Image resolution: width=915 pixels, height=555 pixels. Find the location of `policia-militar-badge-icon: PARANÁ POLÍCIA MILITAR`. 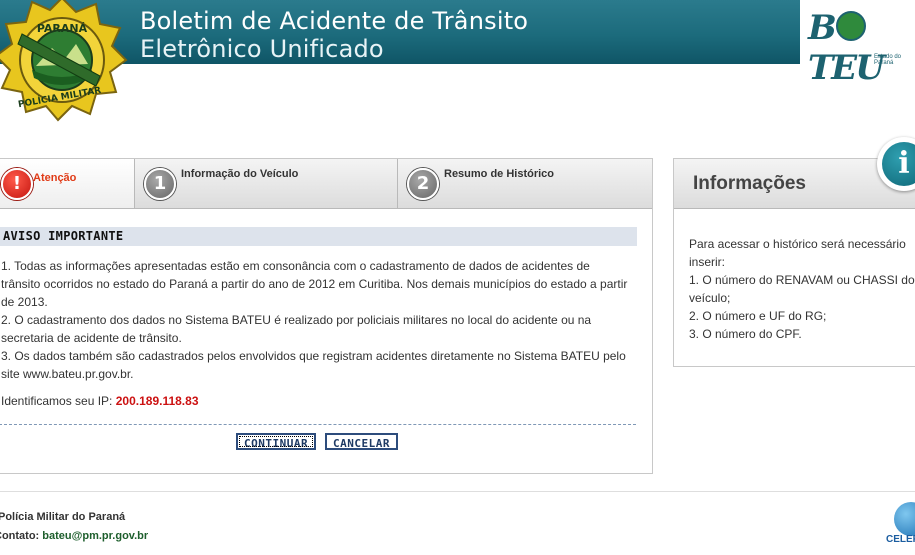

policia-militar-badge-icon: PARANÁ POLÍCIA MILITAR is located at coordinates (64, 61).